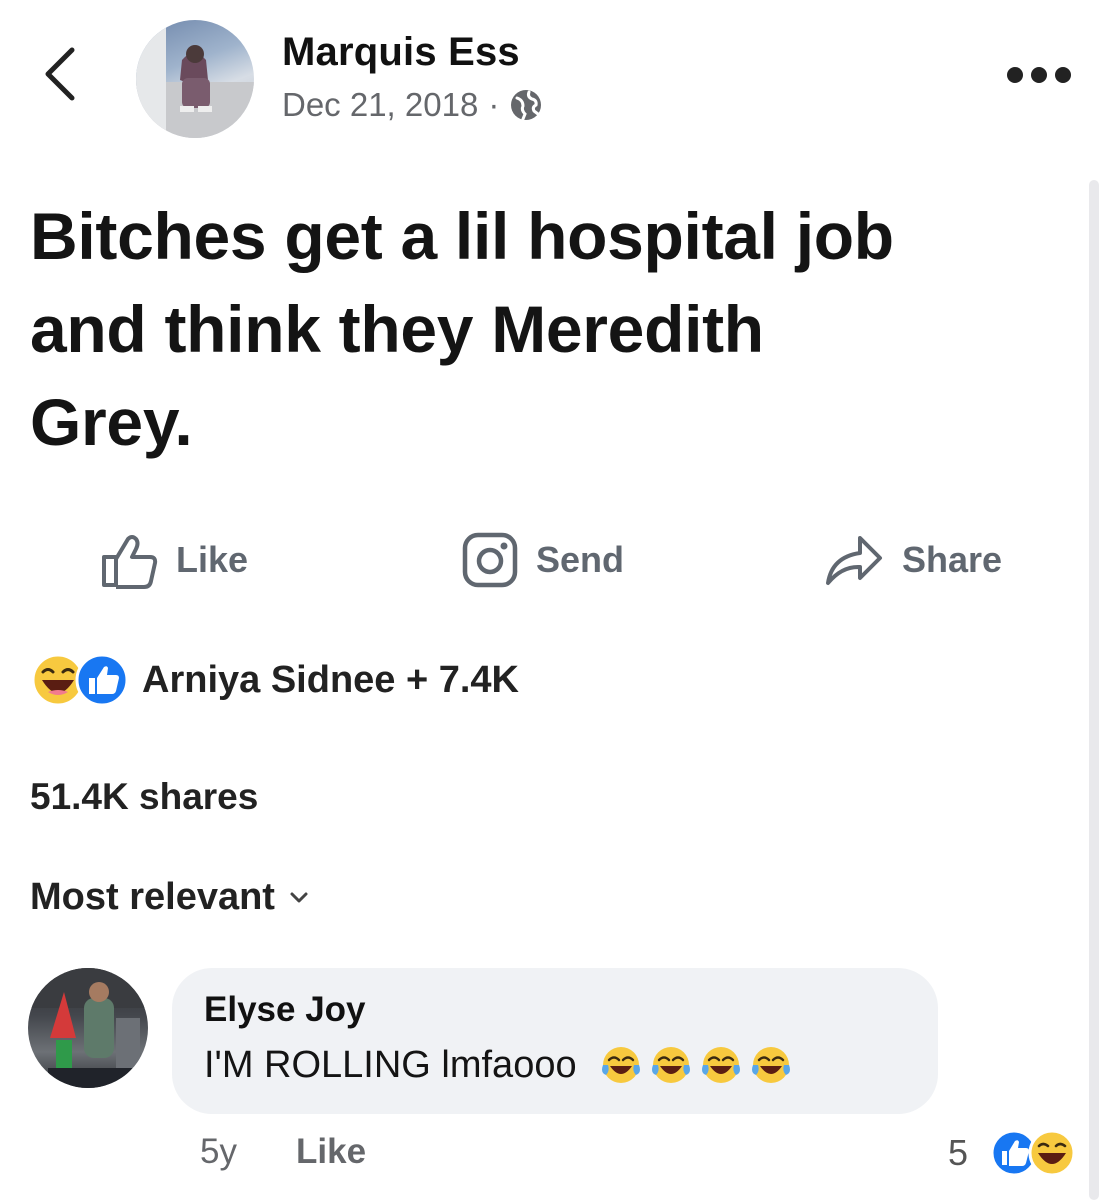 The width and height of the screenshot is (1106, 1200). I want to click on post-text-line: Bitches get a lil hospital job, so click(462, 236).